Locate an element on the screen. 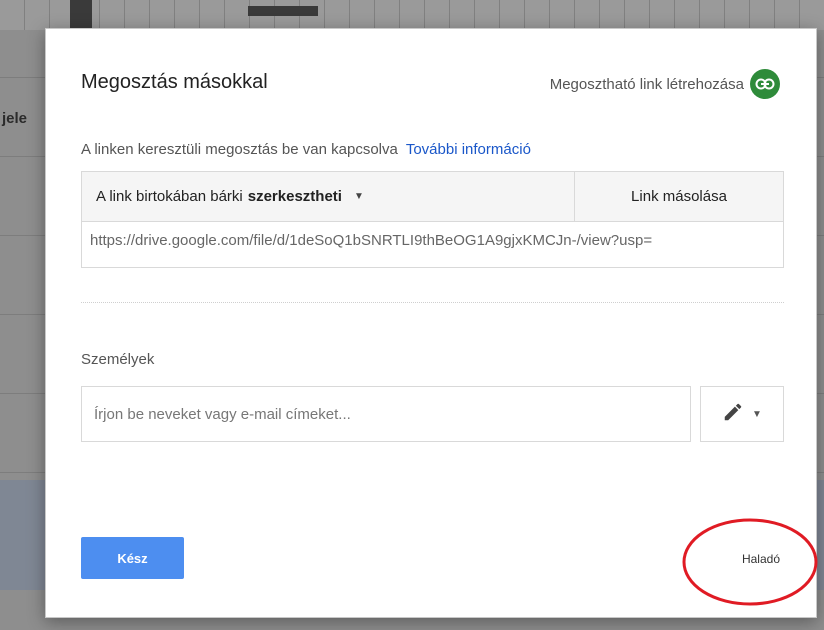  more-info-link: További információ is located at coordinates (468, 149).